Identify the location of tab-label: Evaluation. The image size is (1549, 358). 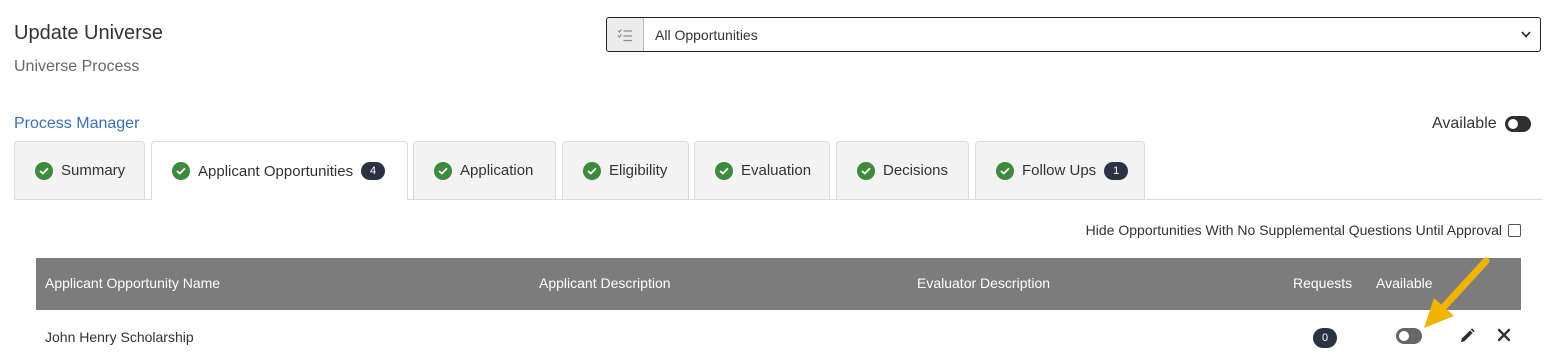
(776, 170).